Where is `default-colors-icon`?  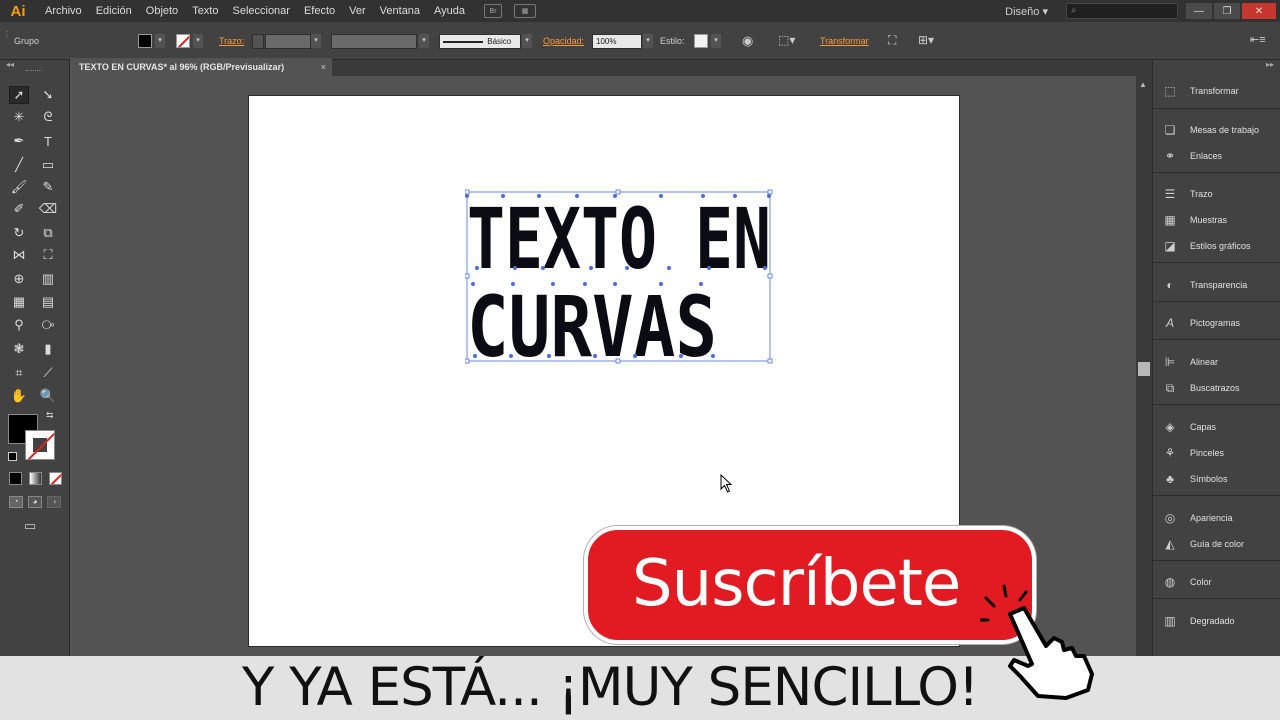 default-colors-icon is located at coordinates (12, 456).